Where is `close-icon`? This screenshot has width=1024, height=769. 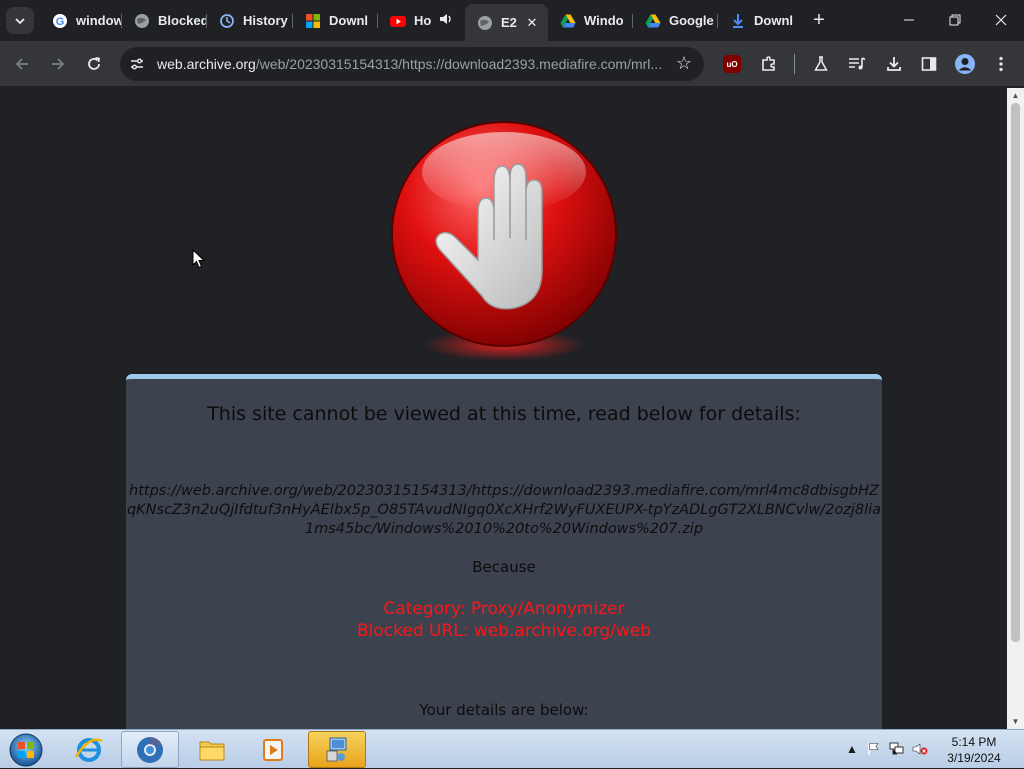
close-icon is located at coordinates (1001, 20).